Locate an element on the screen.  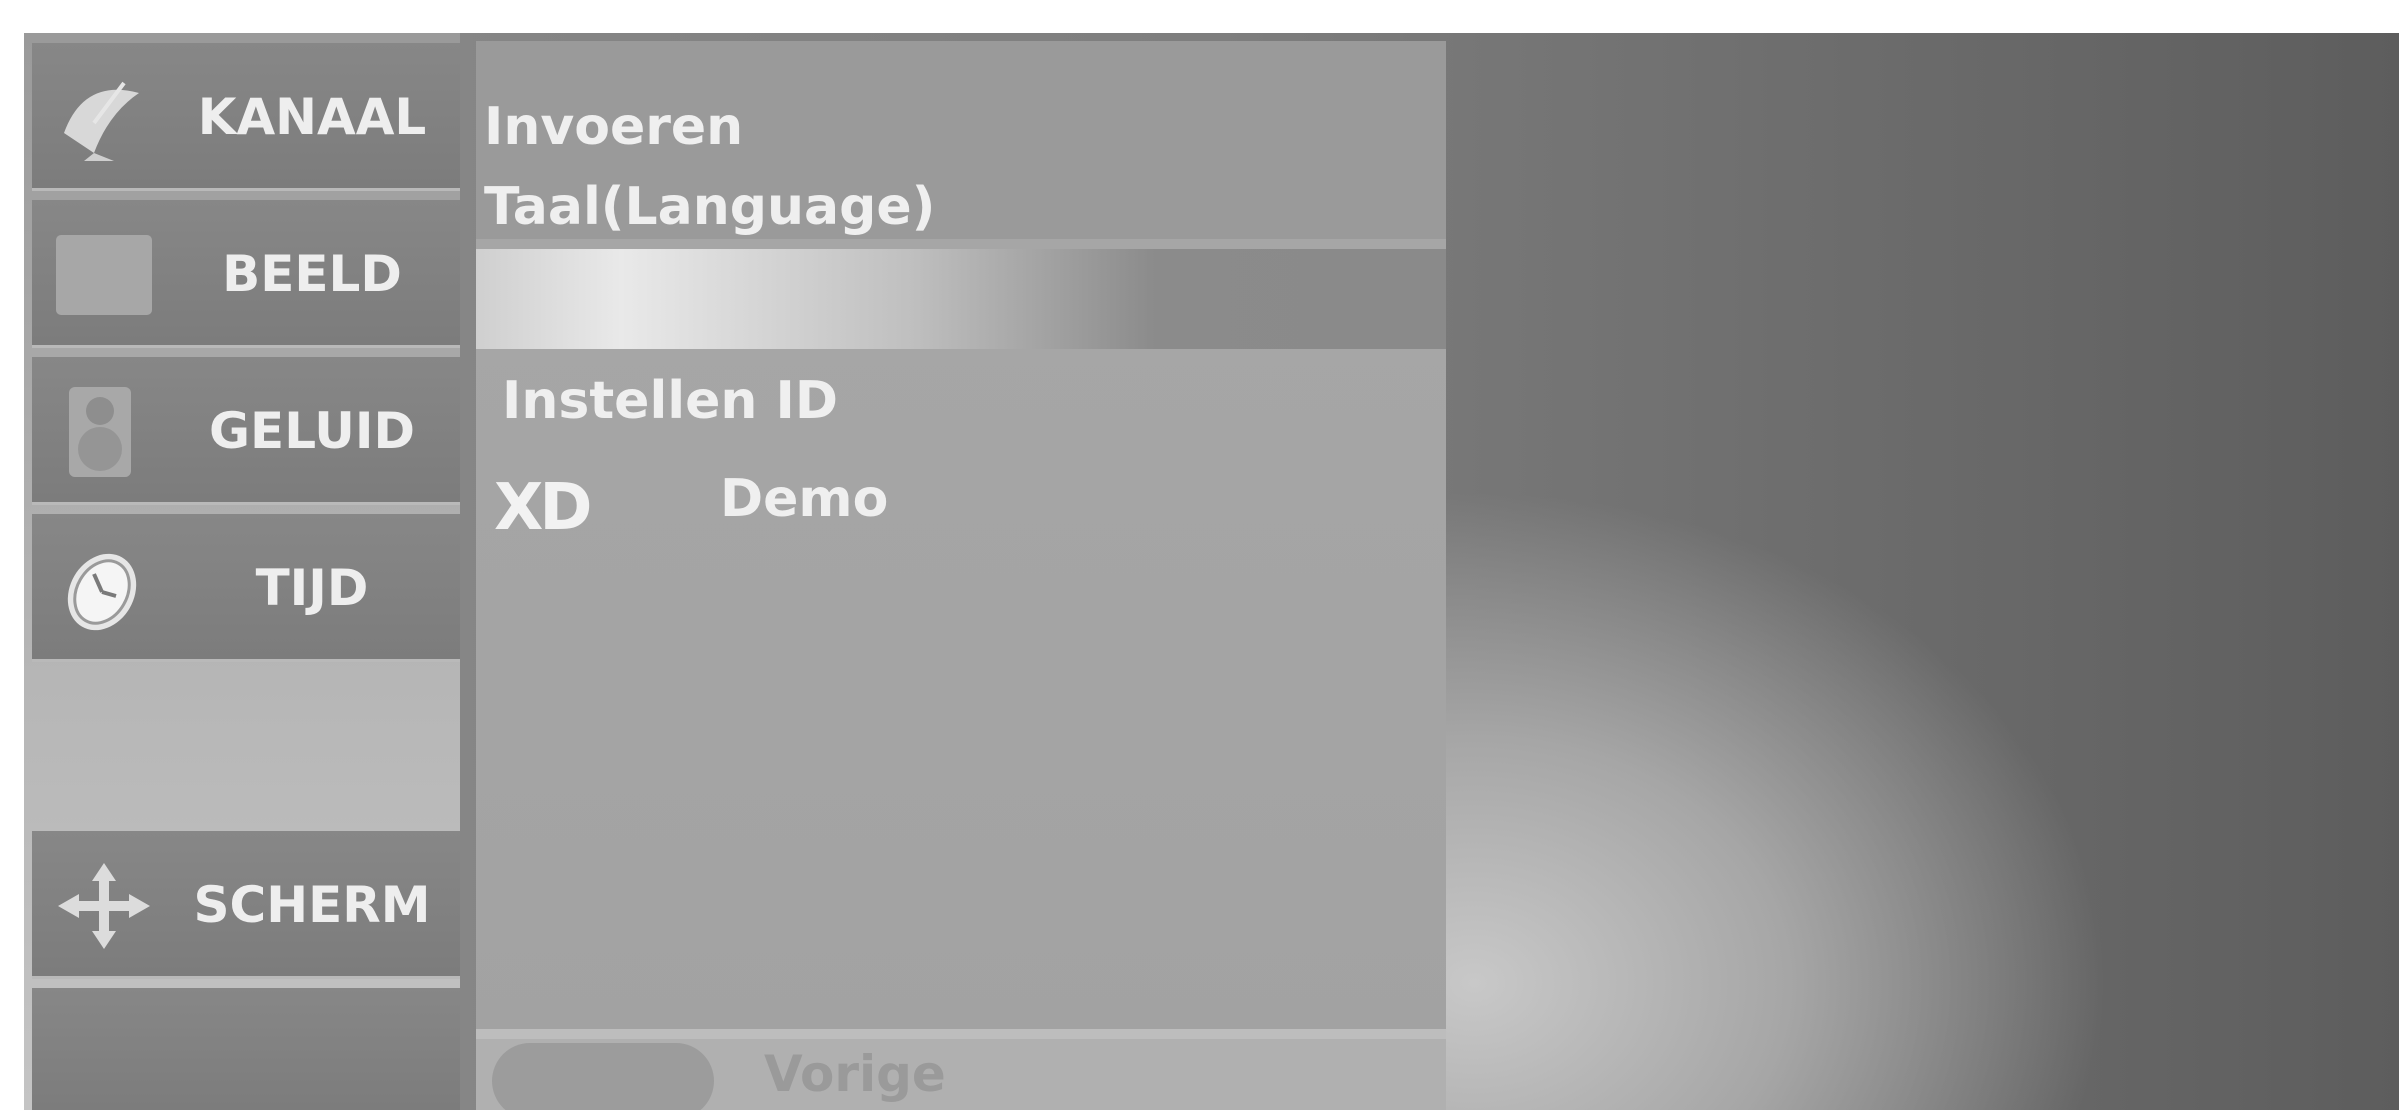
submenu-item-instellen-id: Instellen ID is located at coordinates (670, 401).